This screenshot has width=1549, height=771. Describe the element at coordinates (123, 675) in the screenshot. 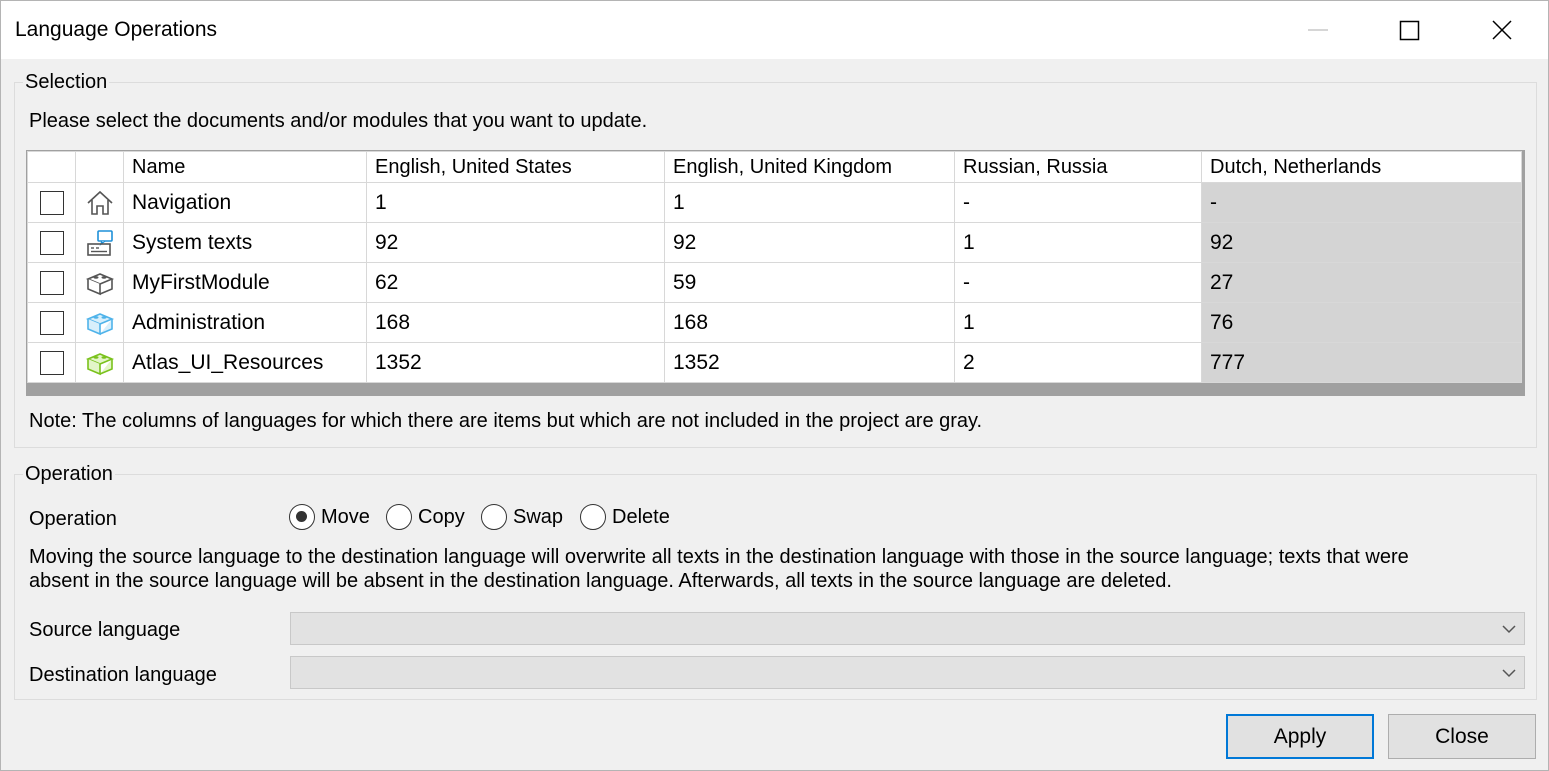

I see `destination-language-label: Destination language` at that location.